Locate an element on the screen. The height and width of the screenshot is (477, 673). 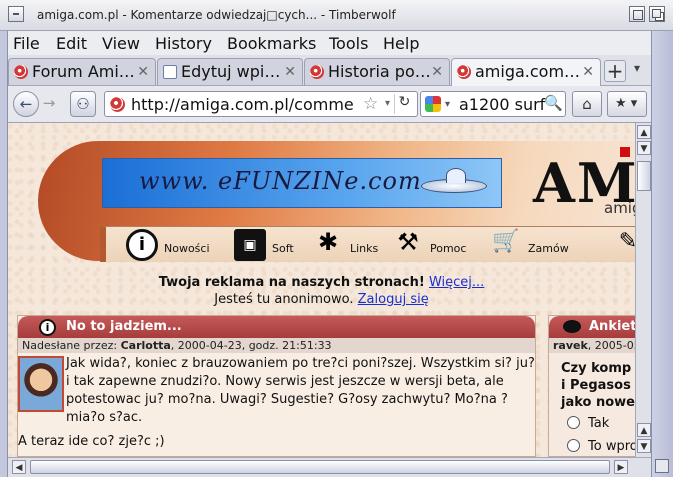
poll-question: Czy komp i Pegasos jako nowe is located at coordinates (598, 385).